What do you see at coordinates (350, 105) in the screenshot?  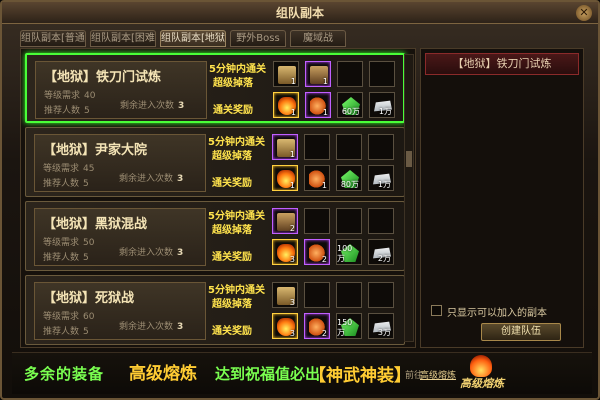 I see `reward-slot: 60万` at bounding box center [350, 105].